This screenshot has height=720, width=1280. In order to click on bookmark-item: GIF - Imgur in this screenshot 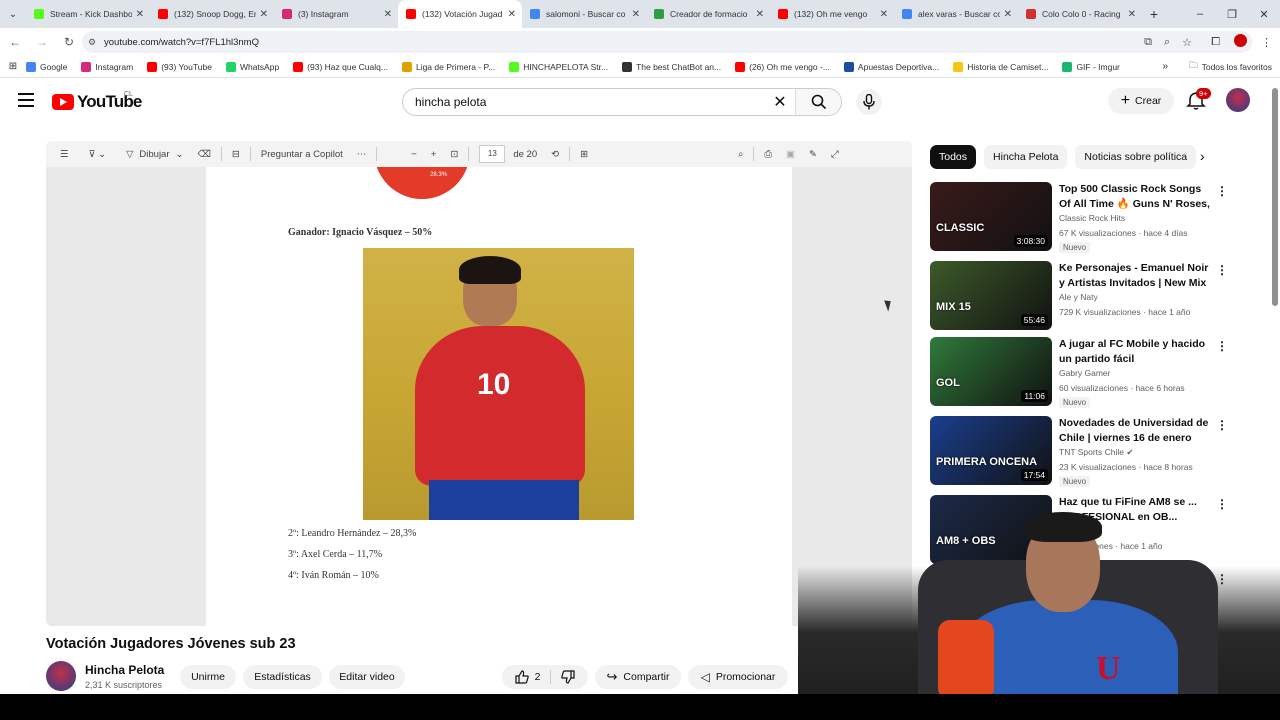, I will do `click(1091, 66)`.